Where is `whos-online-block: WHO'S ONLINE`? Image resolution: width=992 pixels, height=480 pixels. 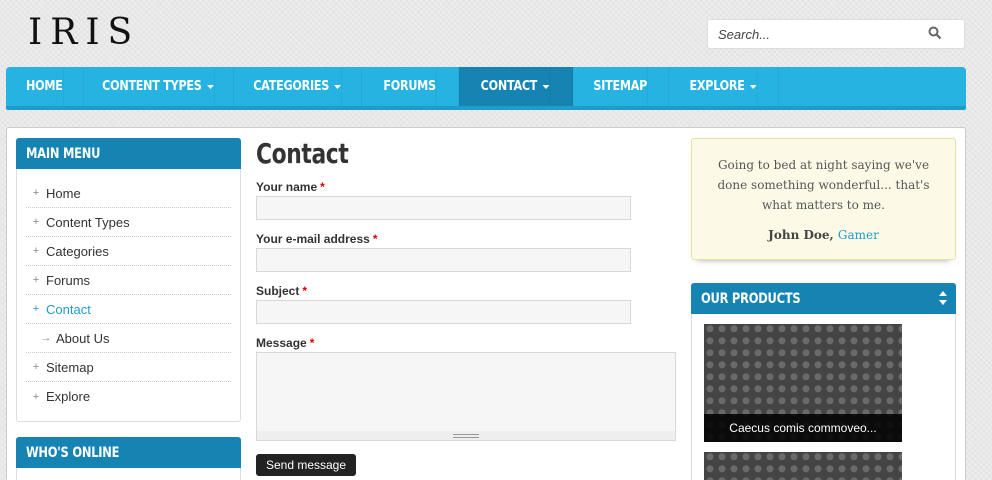 whos-online-block: WHO'S ONLINE is located at coordinates (128, 458).